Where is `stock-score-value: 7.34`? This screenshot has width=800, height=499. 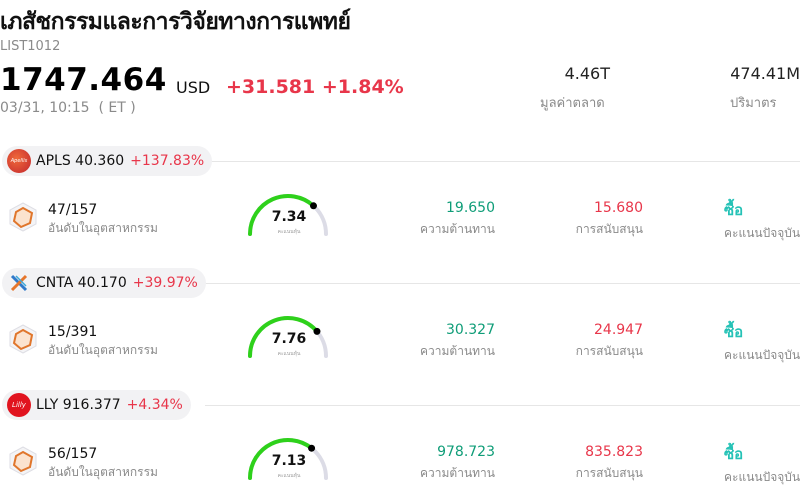
stock-score-value: 7.34 is located at coordinates (289, 217).